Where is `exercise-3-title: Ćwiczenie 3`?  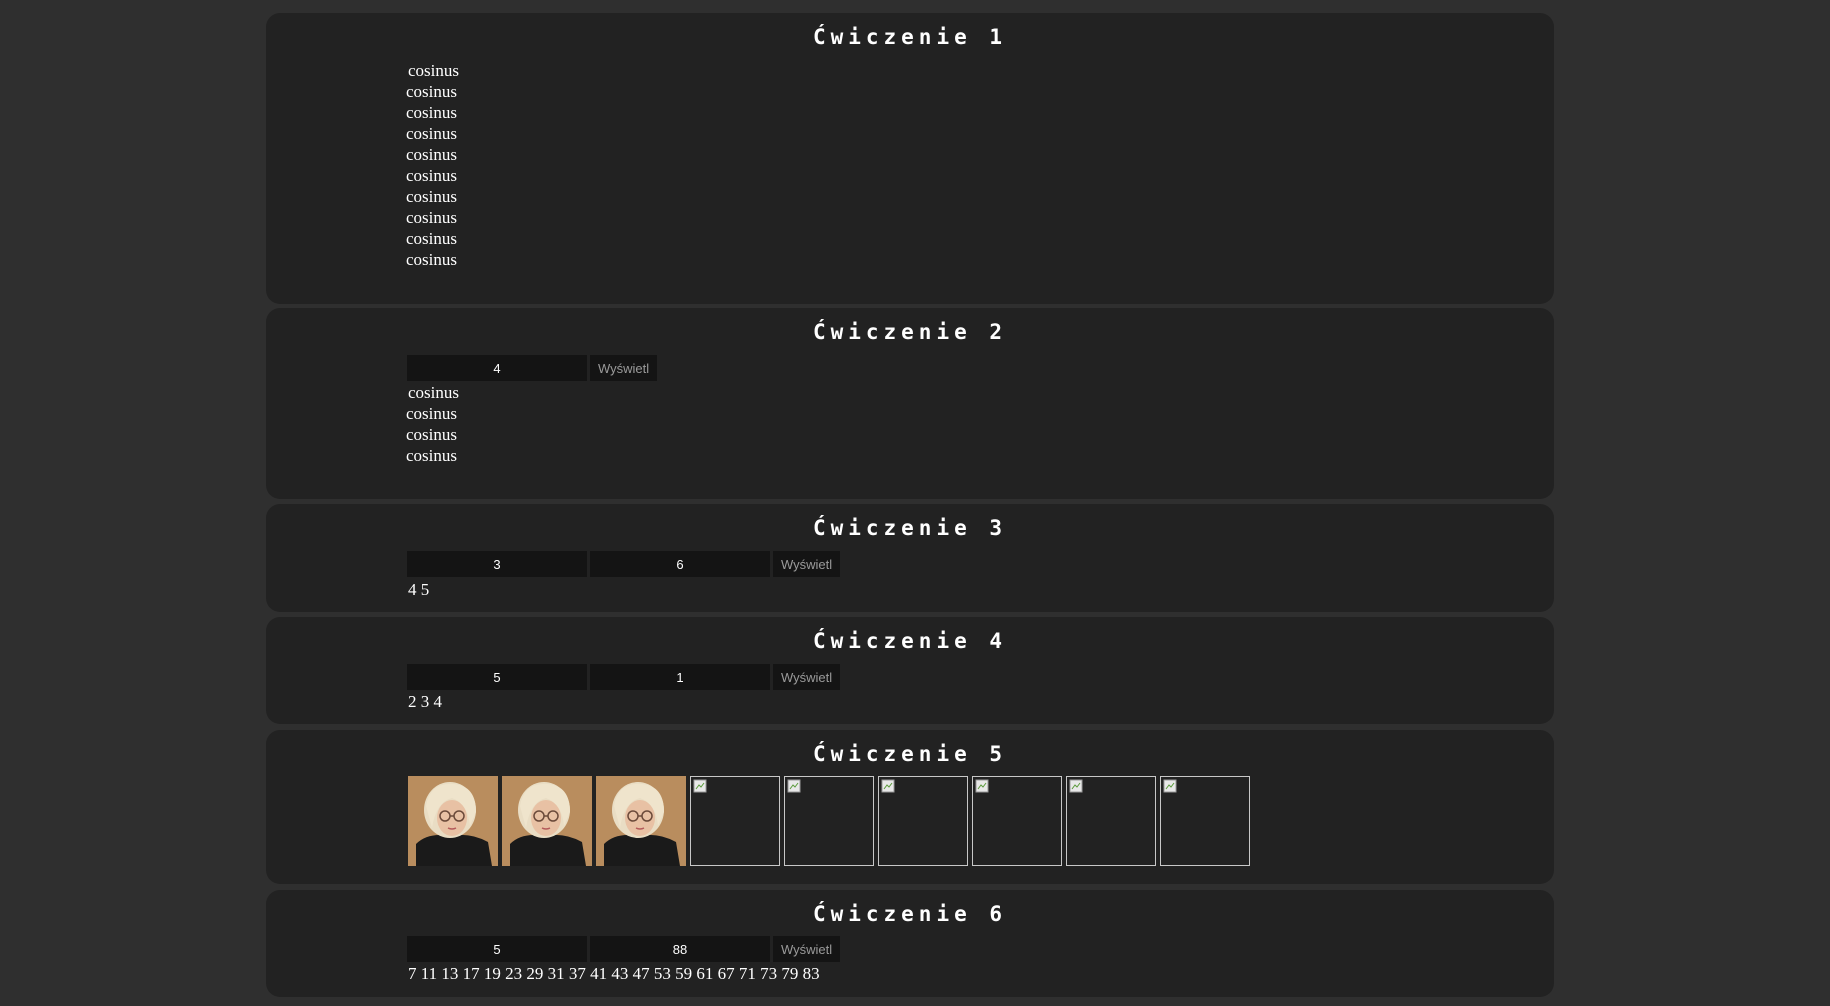
exercise-3-title: Ćwiczenie 3 is located at coordinates (910, 528).